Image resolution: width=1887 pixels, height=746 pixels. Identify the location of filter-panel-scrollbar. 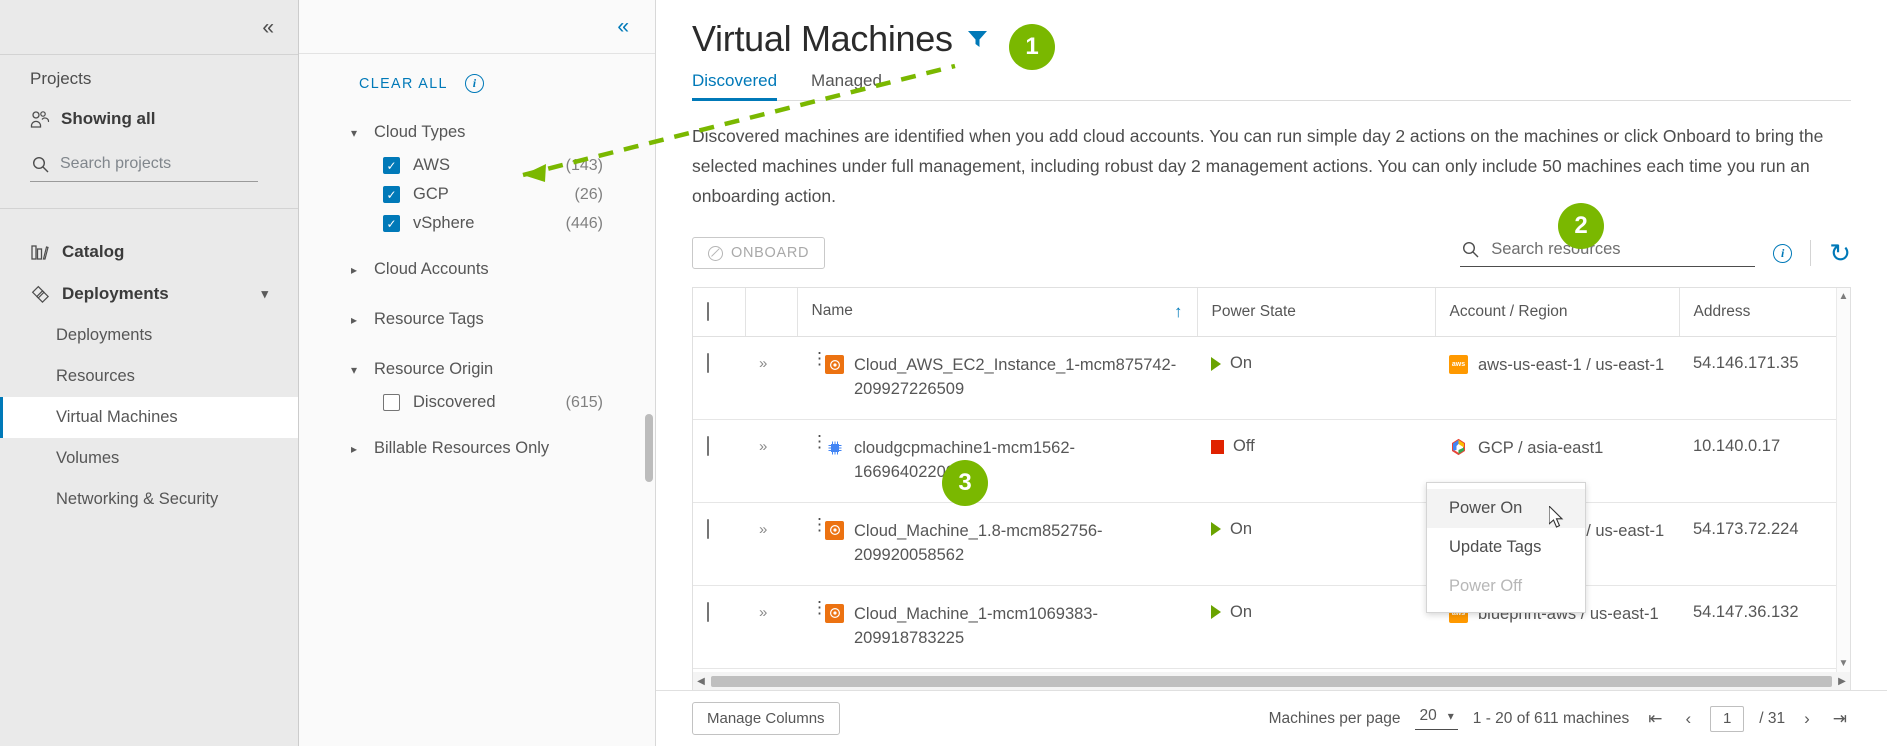
(649, 448).